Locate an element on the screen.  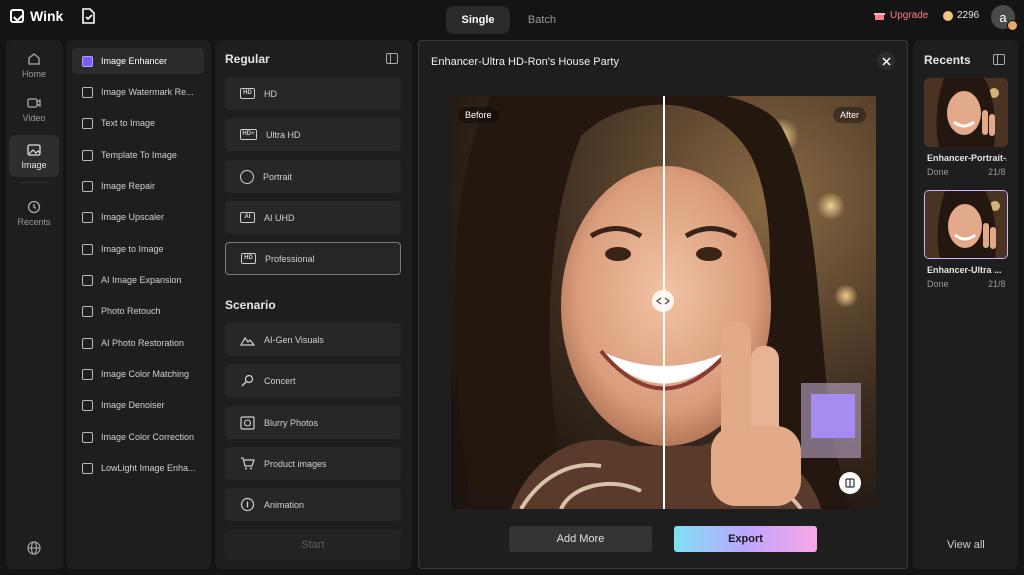
option-concert: Concert is located at coordinates (313, 380).